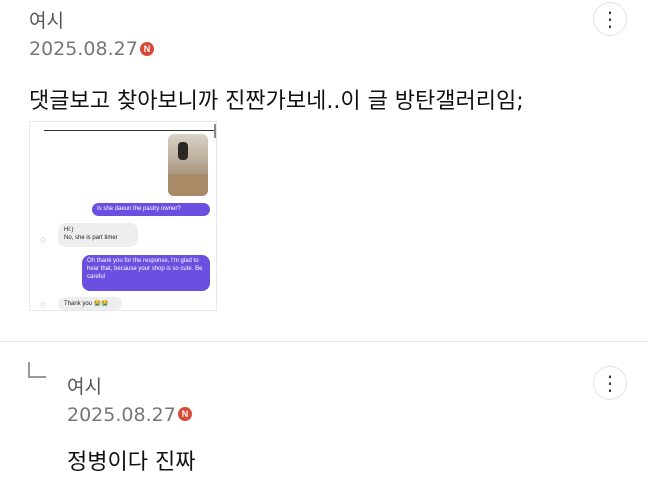 Image resolution: width=648 pixels, height=499 pixels. Describe the element at coordinates (151, 209) in the screenshot. I see `thumb-message-out-1: Is she daeun the pastry owner?` at that location.